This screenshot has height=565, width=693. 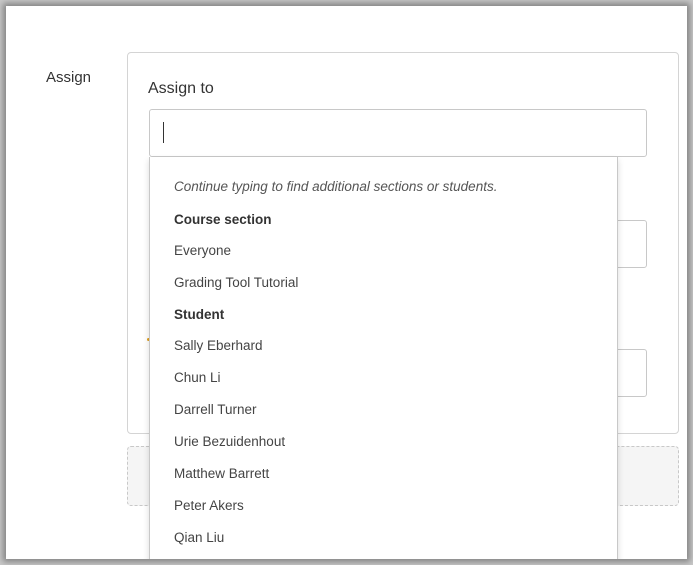 I want to click on option-grading-tool-tutorial: Grading Tool Tutorial, so click(x=236, y=282).